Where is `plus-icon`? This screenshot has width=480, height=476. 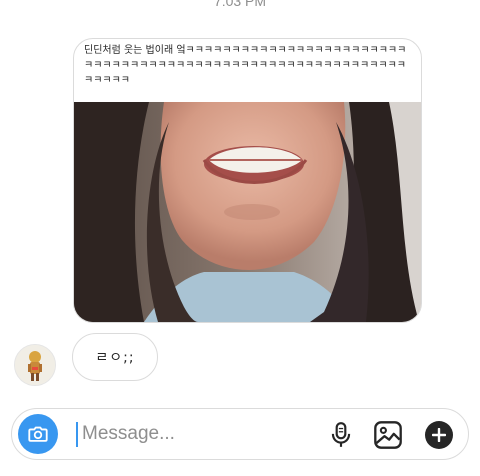 plus-icon is located at coordinates (439, 435).